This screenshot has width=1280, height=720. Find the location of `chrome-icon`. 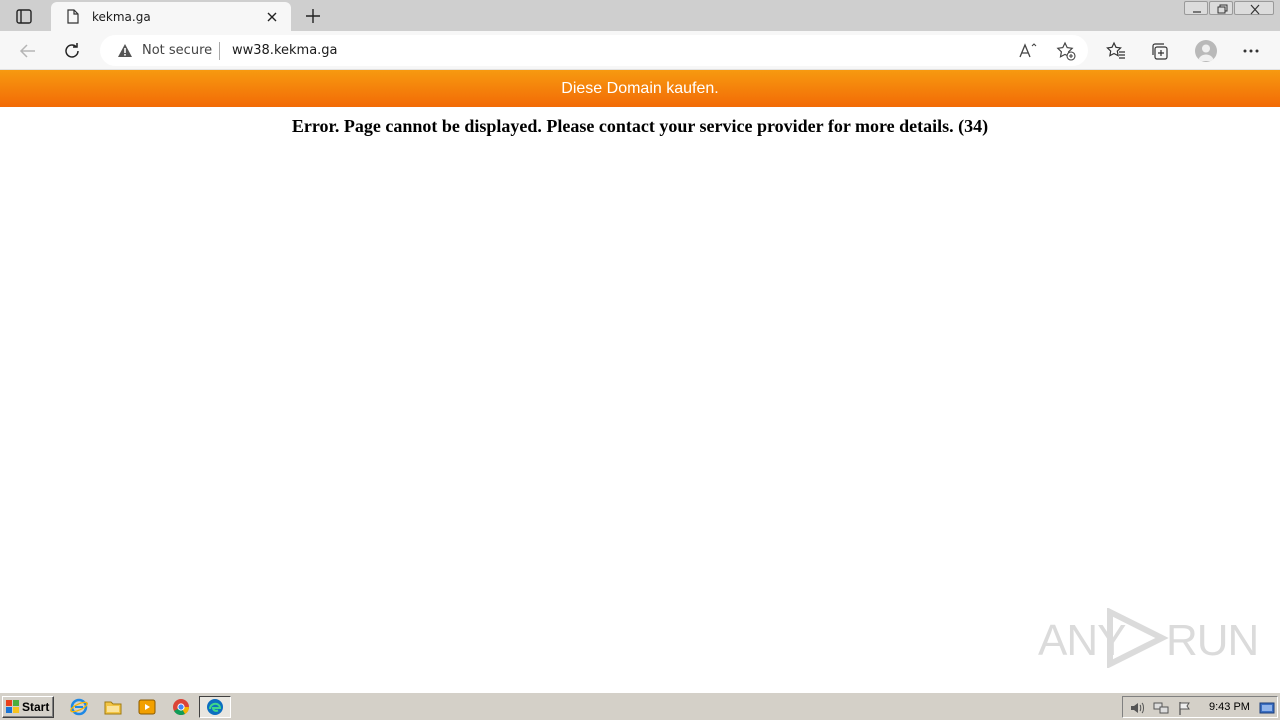

chrome-icon is located at coordinates (181, 707).